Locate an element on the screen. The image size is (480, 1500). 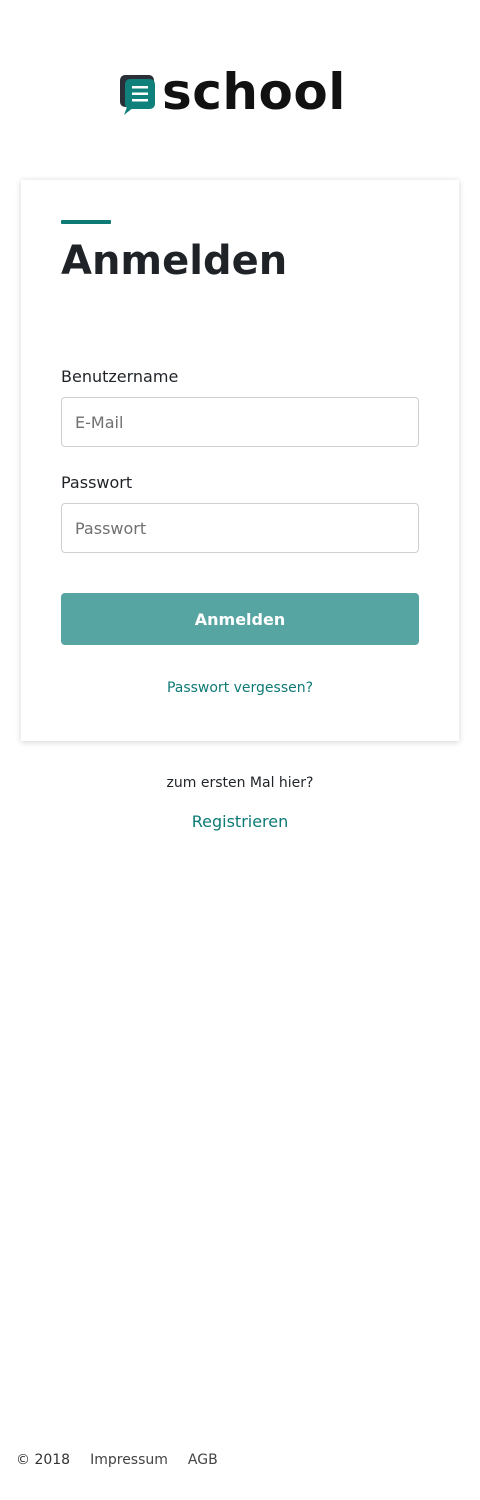
copyright-text: © 2018 is located at coordinates (43, 1460).